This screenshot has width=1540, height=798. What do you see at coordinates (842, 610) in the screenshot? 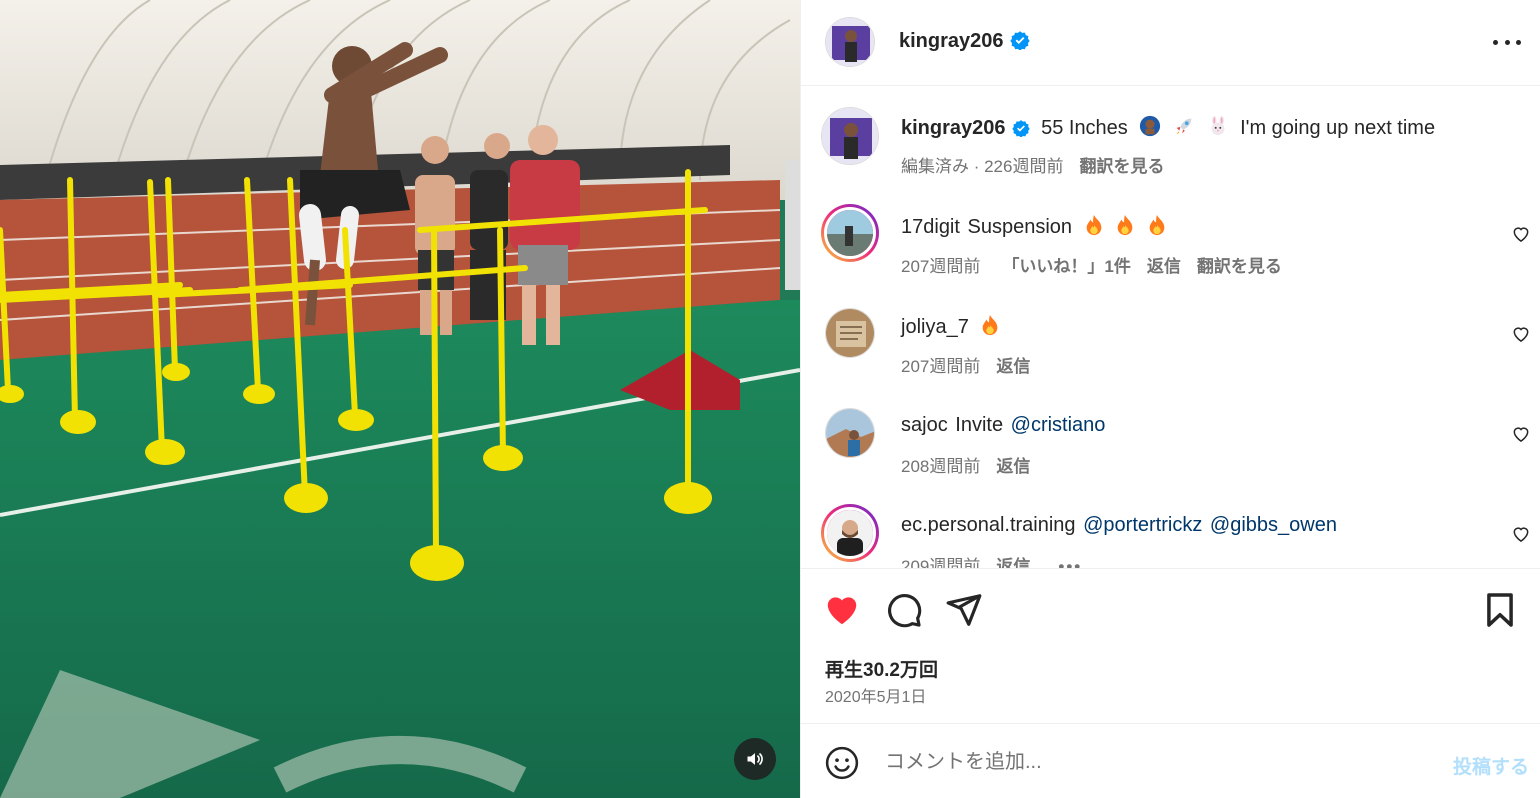
I see `like-heart-filled-icon` at bounding box center [842, 610].